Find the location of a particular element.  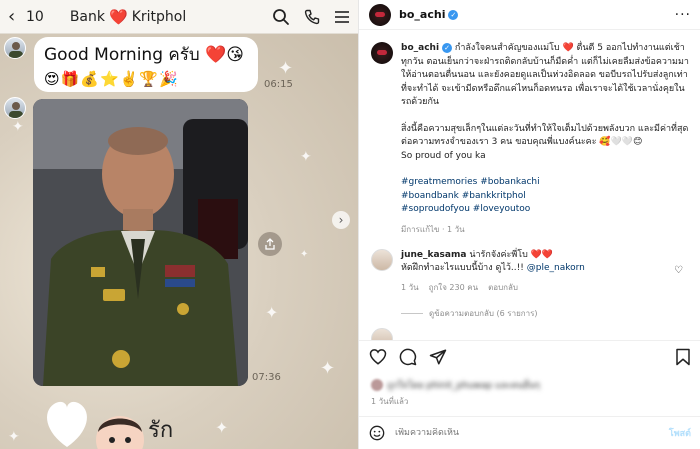

comment-text-2: หัดฝึกทำอะไรแบบนี้บ้าง ดูไว้..!! is located at coordinates (462, 268).